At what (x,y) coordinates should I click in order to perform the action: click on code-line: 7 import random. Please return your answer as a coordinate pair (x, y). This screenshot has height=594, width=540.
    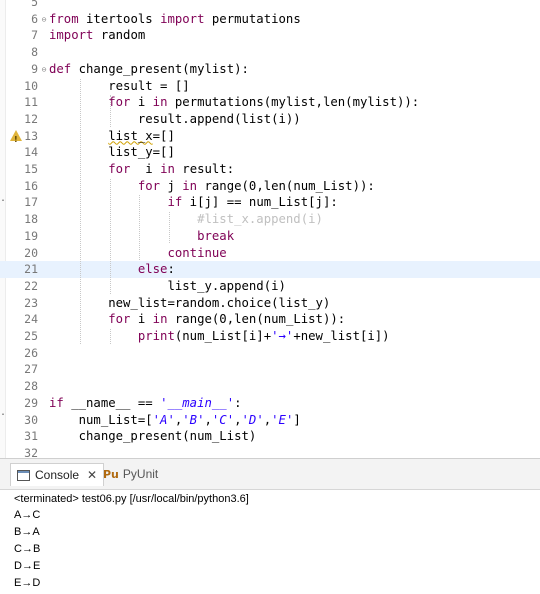
    Looking at the image, I should click on (270, 35).